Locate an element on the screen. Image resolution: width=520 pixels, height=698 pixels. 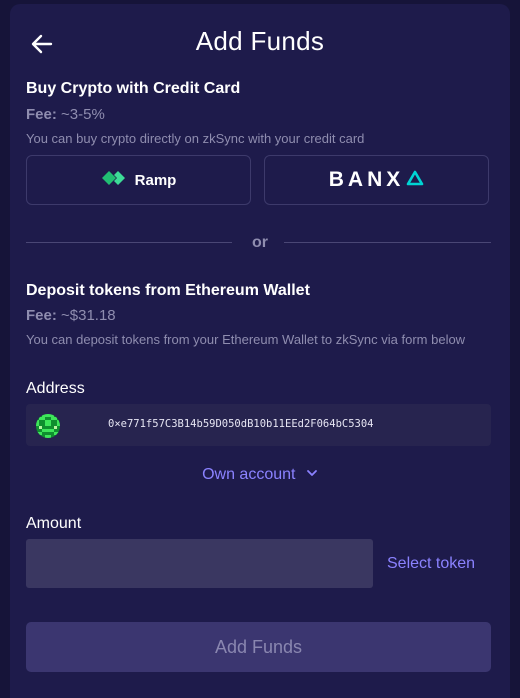
card-fee-value: ~3-5% is located at coordinates (83, 114).